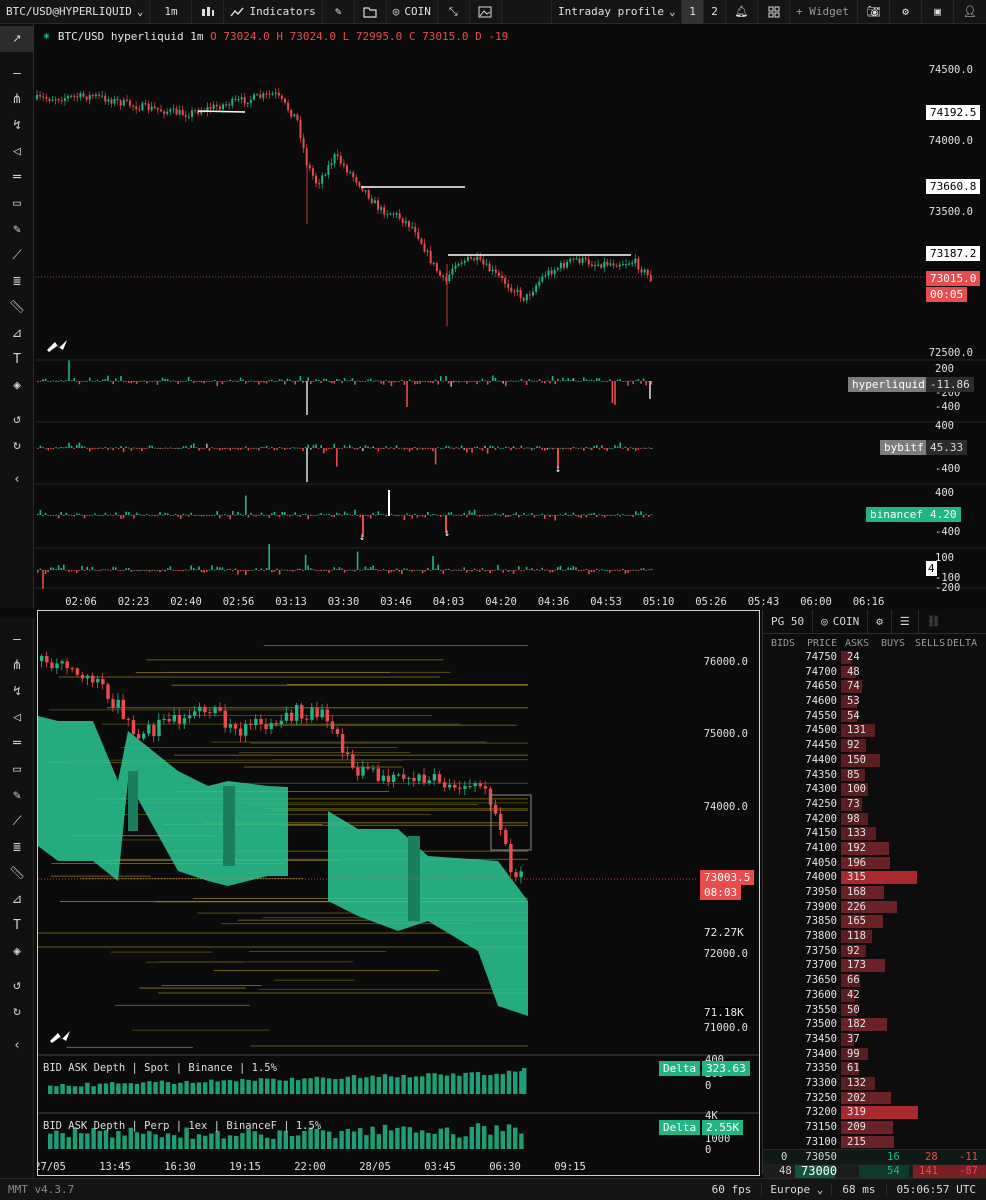  I want to click on region-selector: Europe ⌄, so click(797, 1189).